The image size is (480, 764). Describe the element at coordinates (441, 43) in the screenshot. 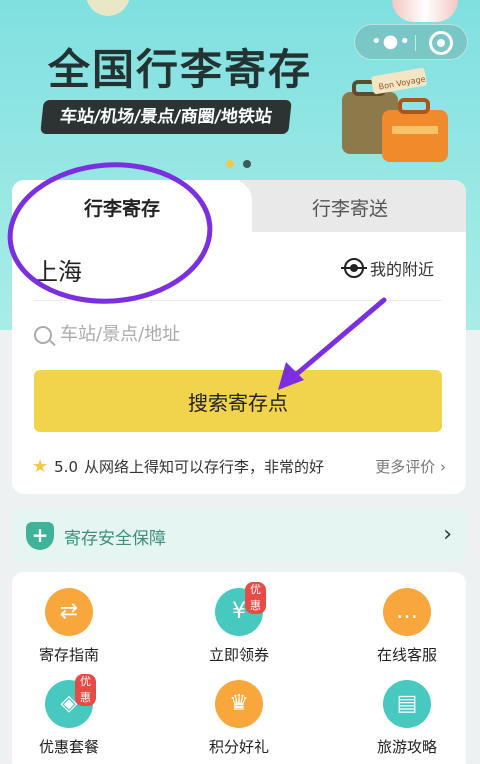

I see `close-miniprogram-icon` at that location.